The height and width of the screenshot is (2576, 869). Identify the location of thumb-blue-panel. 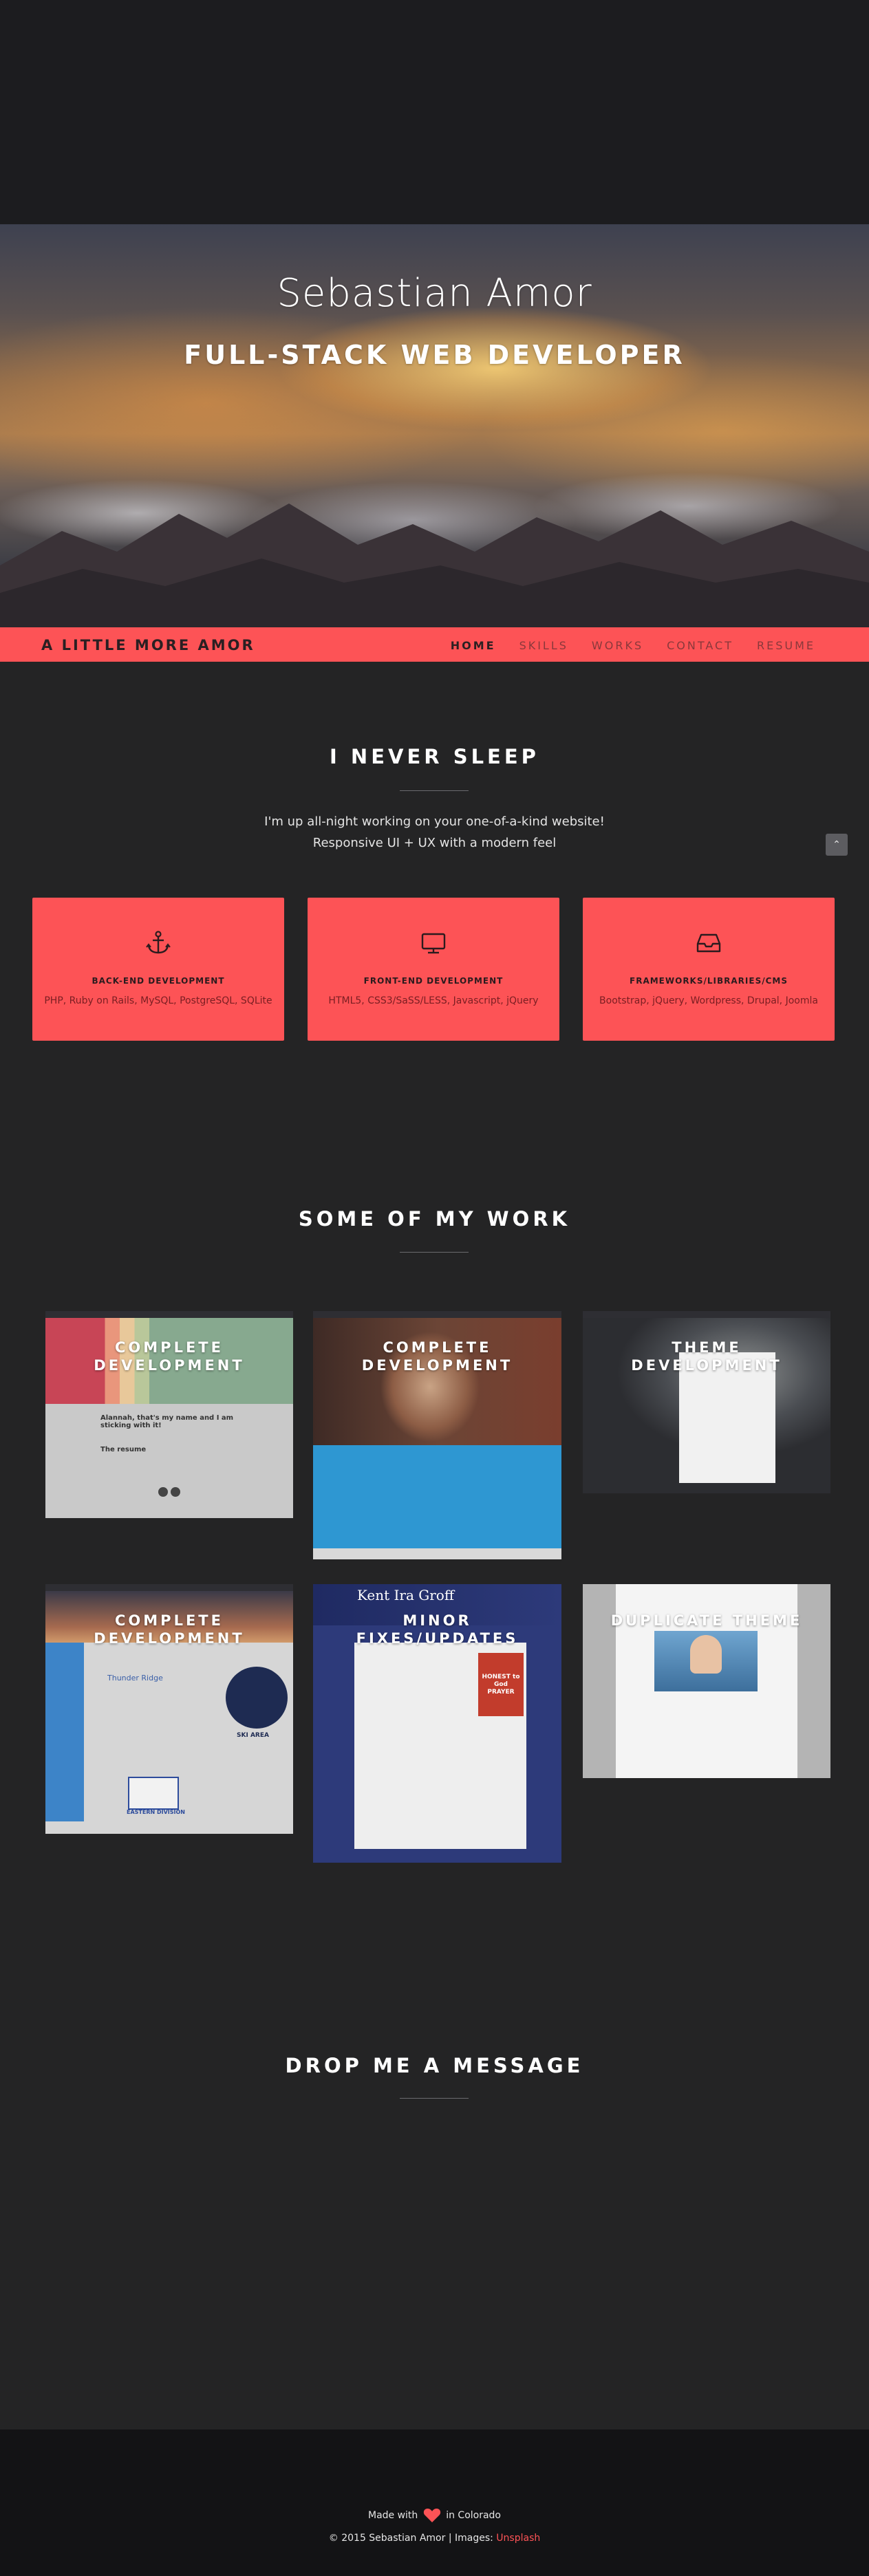
(437, 1496).